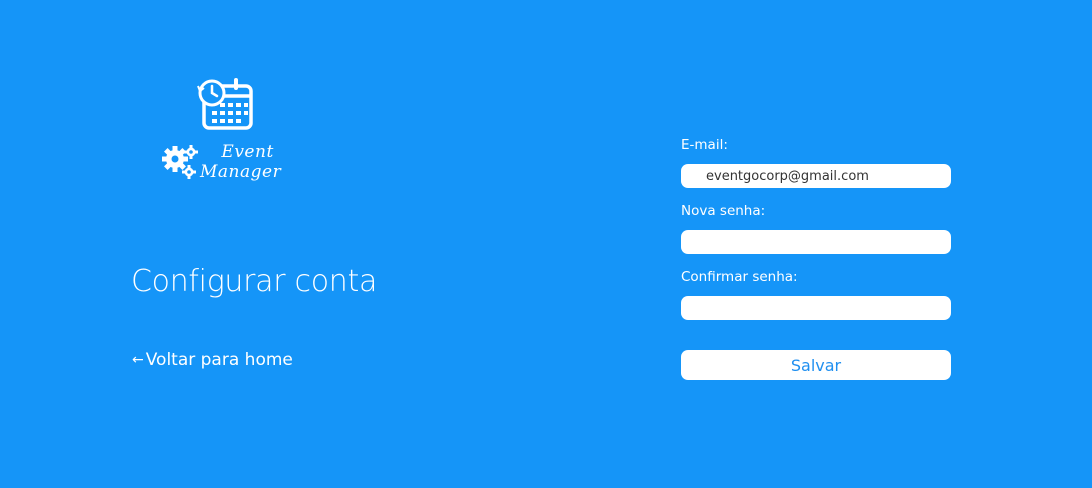  I want to click on page-title: Configurar conta, so click(254, 281).